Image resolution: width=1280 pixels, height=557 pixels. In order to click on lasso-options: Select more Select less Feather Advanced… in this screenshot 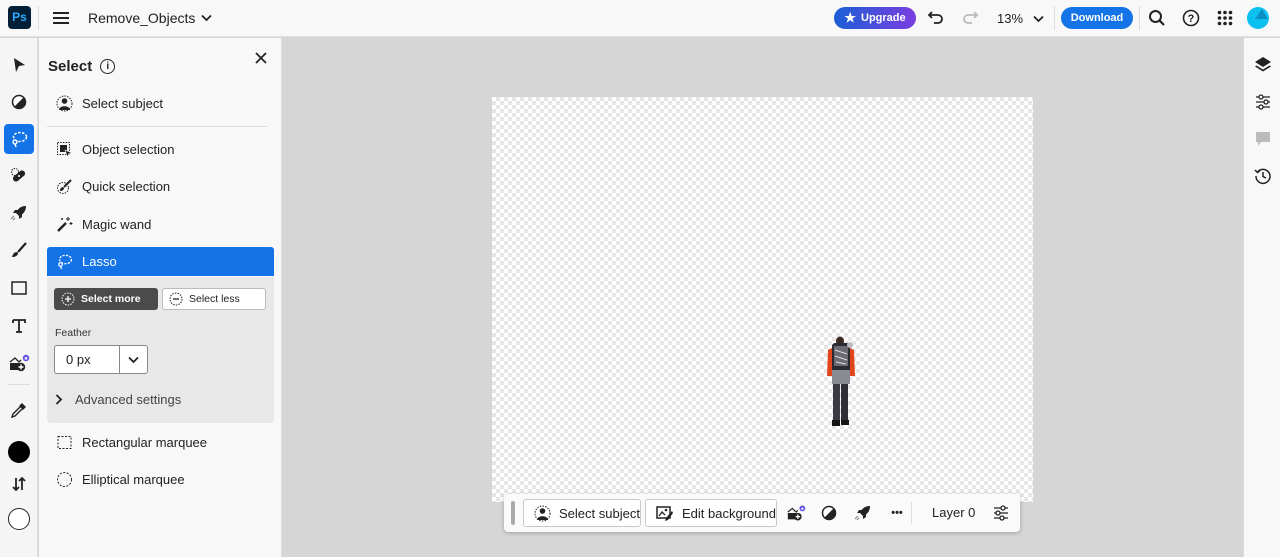, I will do `click(160, 350)`.